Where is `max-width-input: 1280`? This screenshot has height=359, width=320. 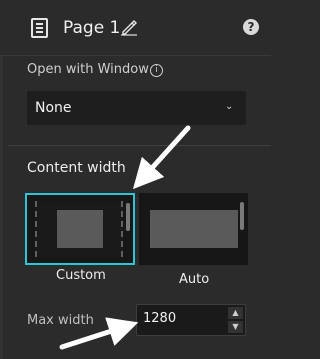 max-width-input: 1280 is located at coordinates (159, 318).